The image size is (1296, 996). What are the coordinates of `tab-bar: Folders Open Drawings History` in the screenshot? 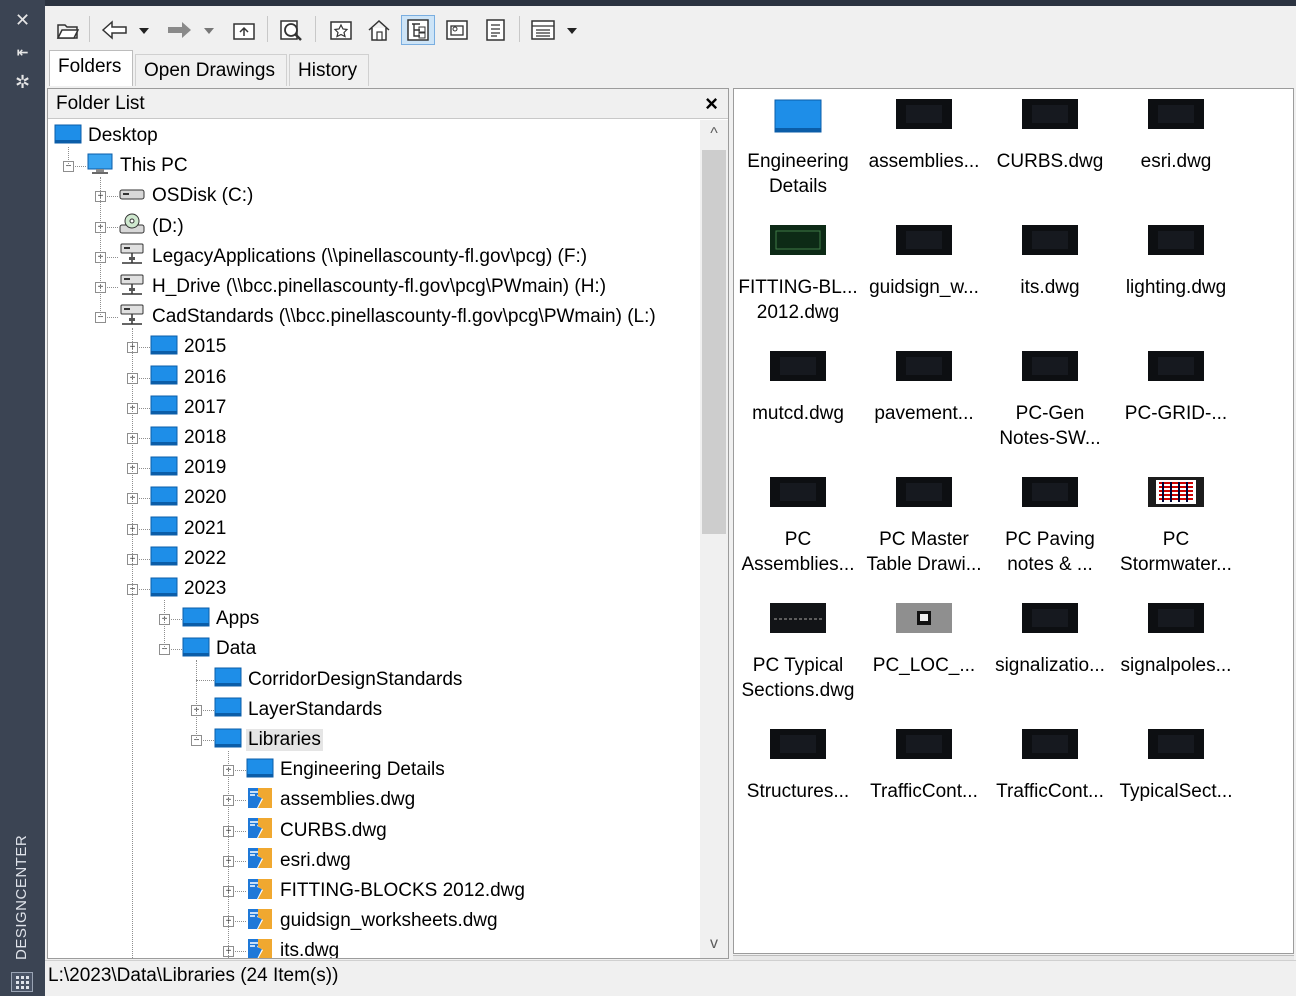 It's located at (670, 67).